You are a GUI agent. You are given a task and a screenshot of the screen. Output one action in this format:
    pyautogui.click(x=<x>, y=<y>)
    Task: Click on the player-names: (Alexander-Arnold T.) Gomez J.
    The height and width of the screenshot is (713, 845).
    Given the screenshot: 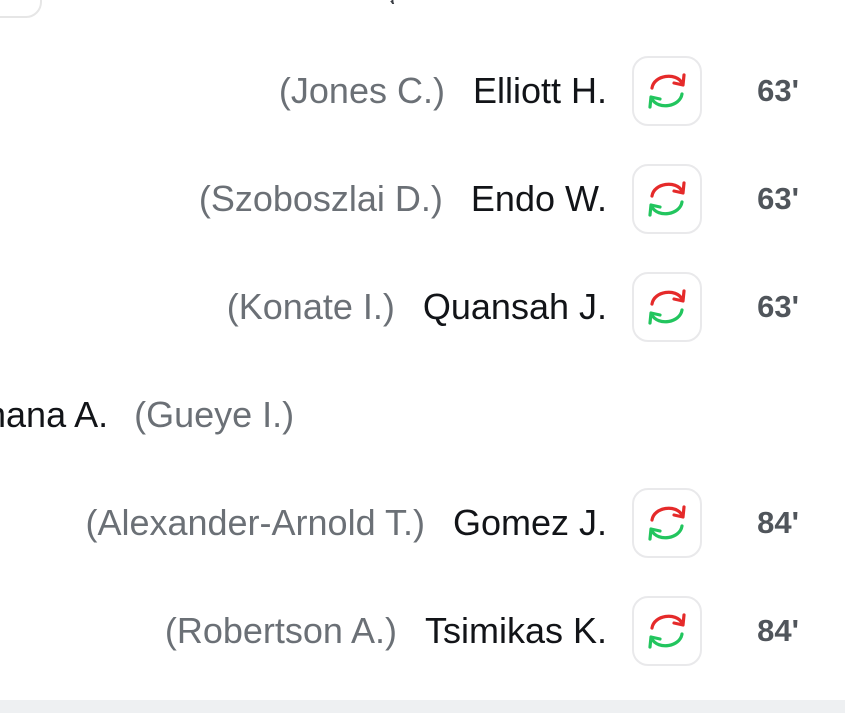 What is the action you would take?
    pyautogui.click(x=346, y=523)
    